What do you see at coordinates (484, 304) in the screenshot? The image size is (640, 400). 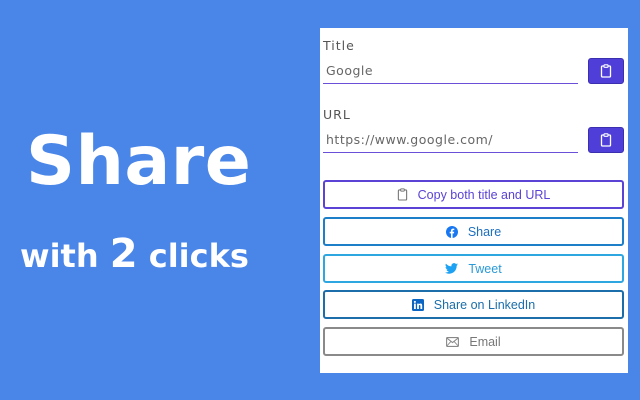 I see `linkedin-label: Share on LinkedIn` at bounding box center [484, 304].